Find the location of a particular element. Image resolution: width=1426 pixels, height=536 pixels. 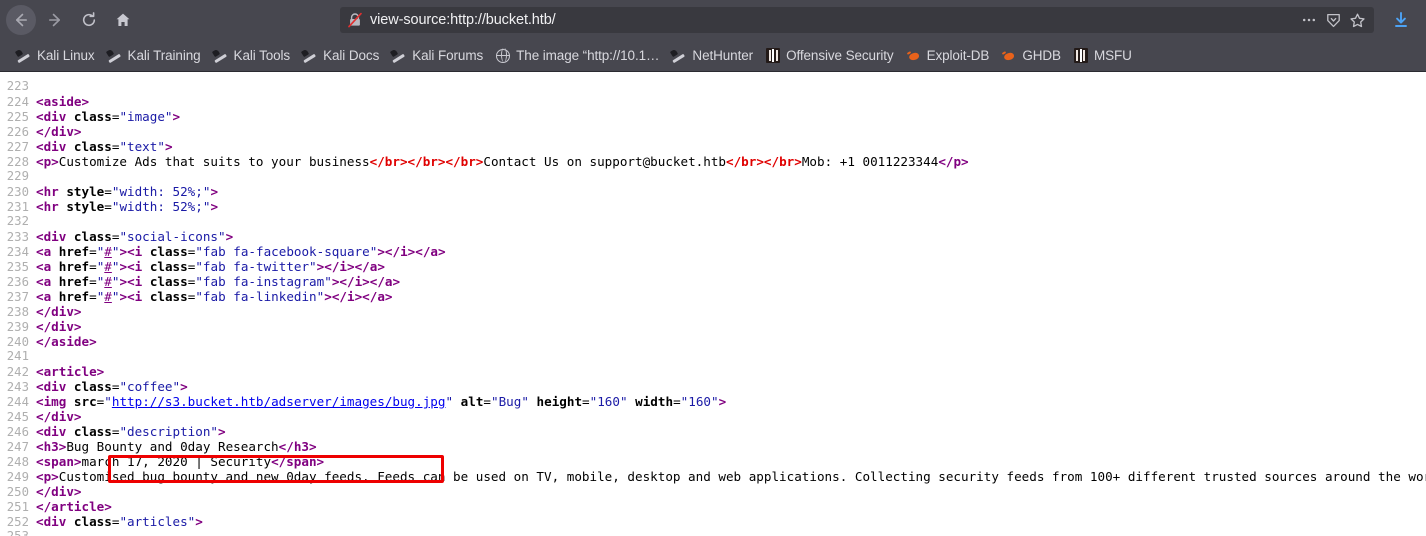

line-number: 238 is located at coordinates (17, 312).